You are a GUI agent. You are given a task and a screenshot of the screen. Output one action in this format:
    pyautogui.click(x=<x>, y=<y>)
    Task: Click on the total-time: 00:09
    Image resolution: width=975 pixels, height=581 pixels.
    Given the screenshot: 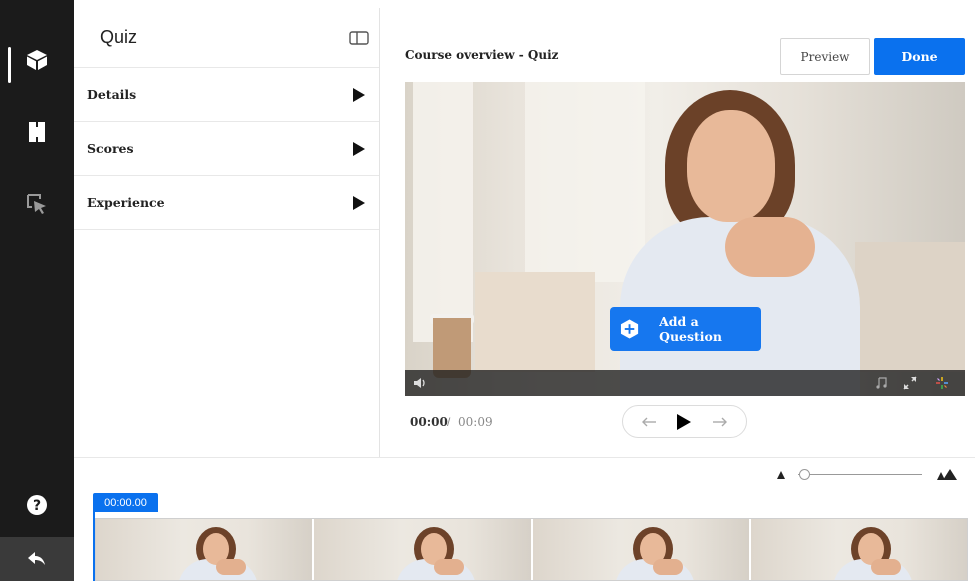 What is the action you would take?
    pyautogui.click(x=475, y=422)
    